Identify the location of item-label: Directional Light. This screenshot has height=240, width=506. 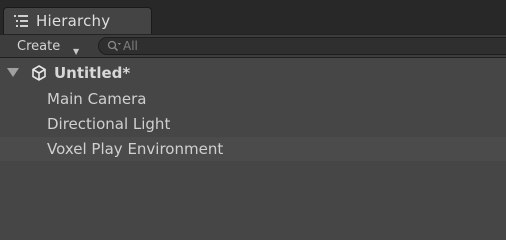
(109, 124).